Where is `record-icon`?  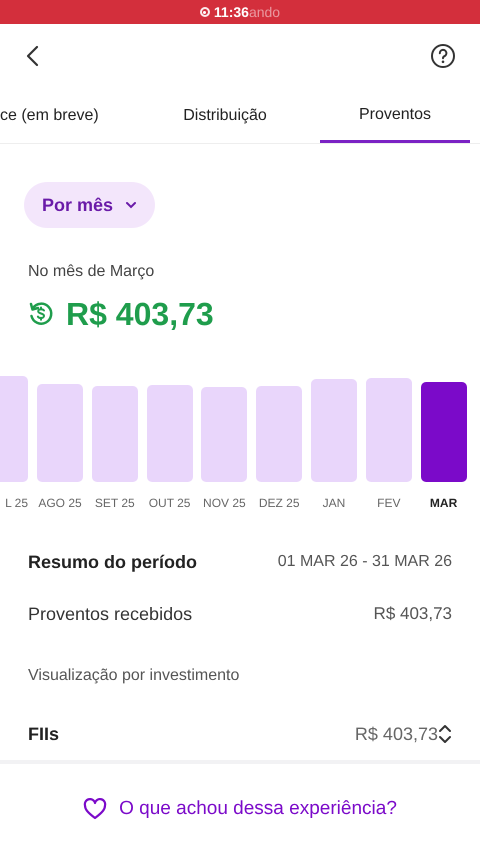
record-icon is located at coordinates (205, 12).